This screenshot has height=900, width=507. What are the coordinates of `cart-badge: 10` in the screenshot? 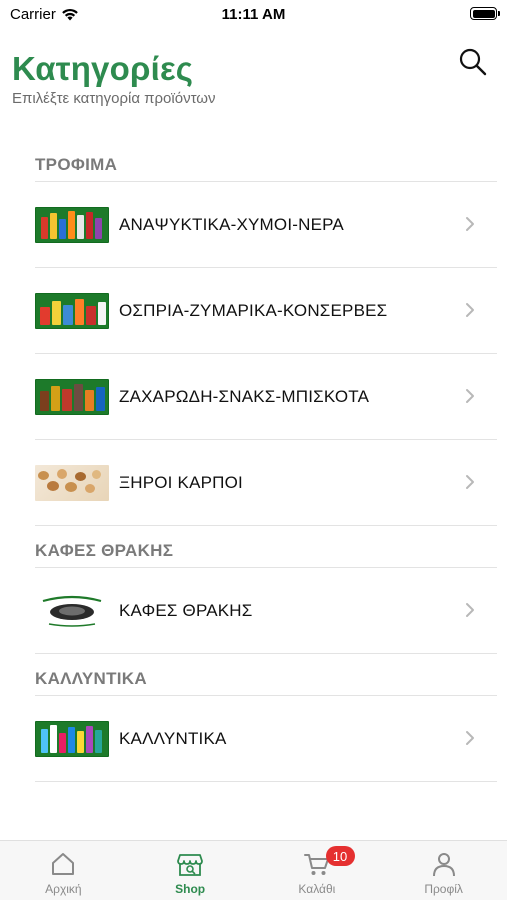 It's located at (340, 856).